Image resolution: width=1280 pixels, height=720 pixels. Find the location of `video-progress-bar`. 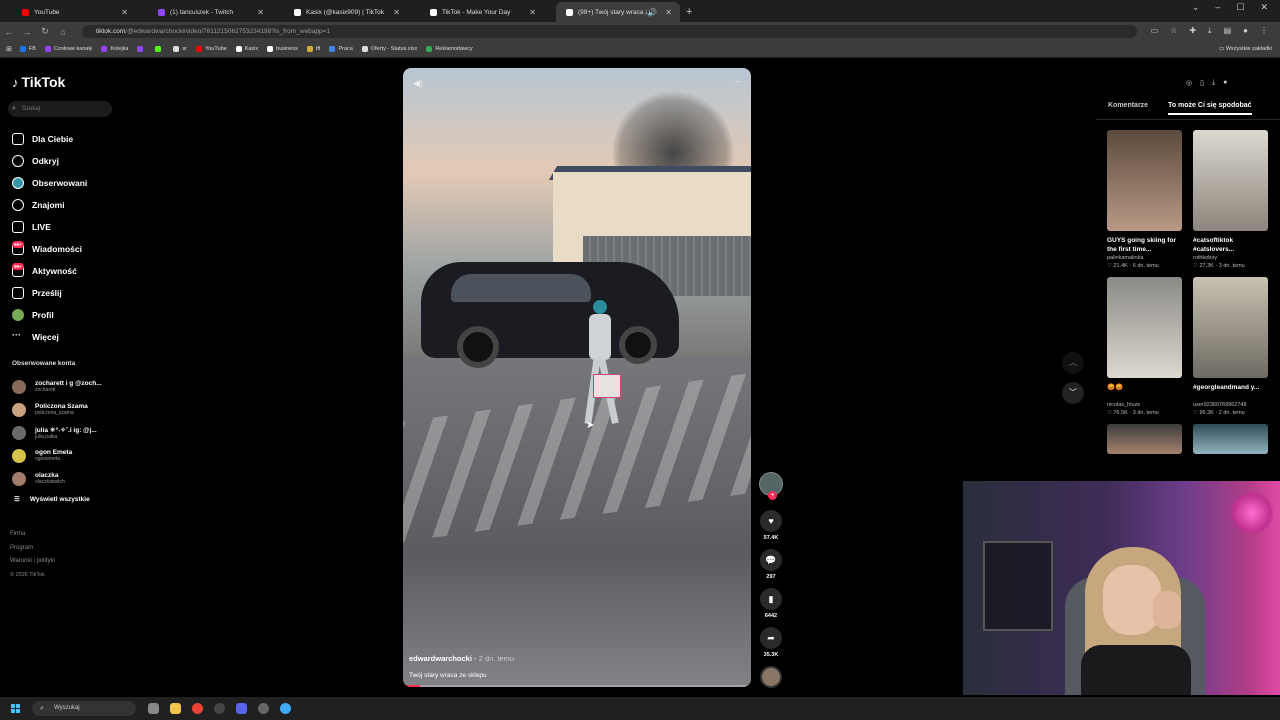

video-progress-bar is located at coordinates (577, 686).